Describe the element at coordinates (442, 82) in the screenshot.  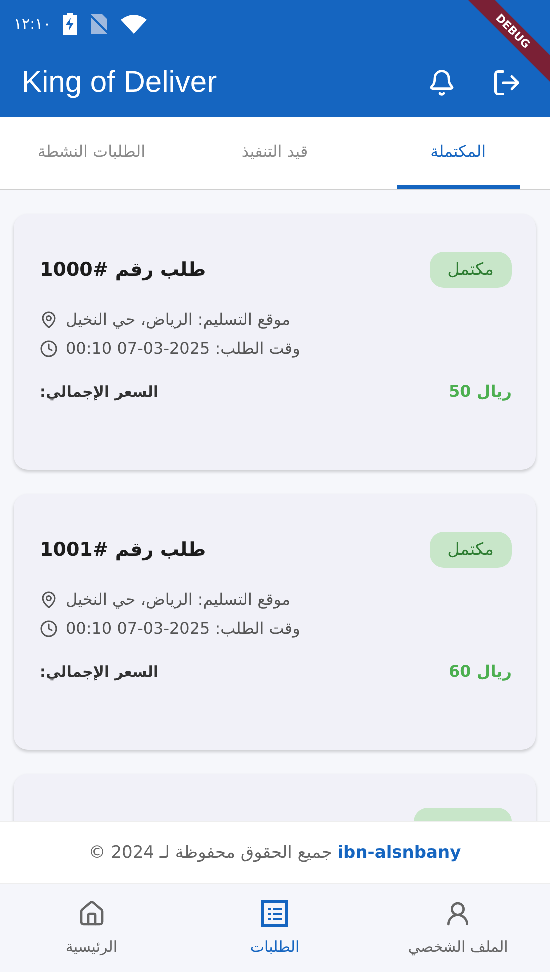
I see `bell-icon` at that location.